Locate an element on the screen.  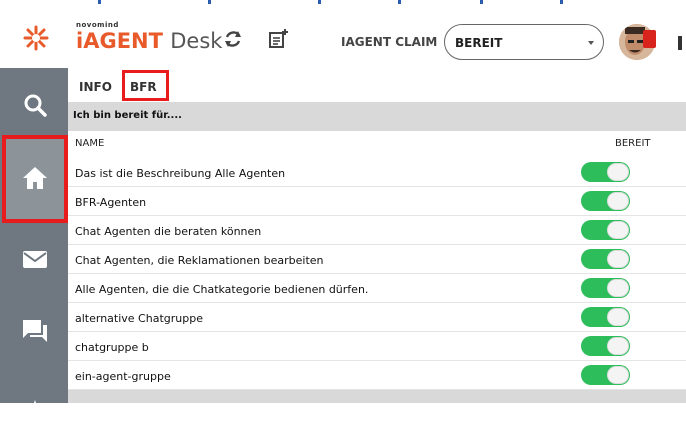
app-header: novomind iAGENT Desk IAGENT CLAIM BEREIT is located at coordinates (343, 36).